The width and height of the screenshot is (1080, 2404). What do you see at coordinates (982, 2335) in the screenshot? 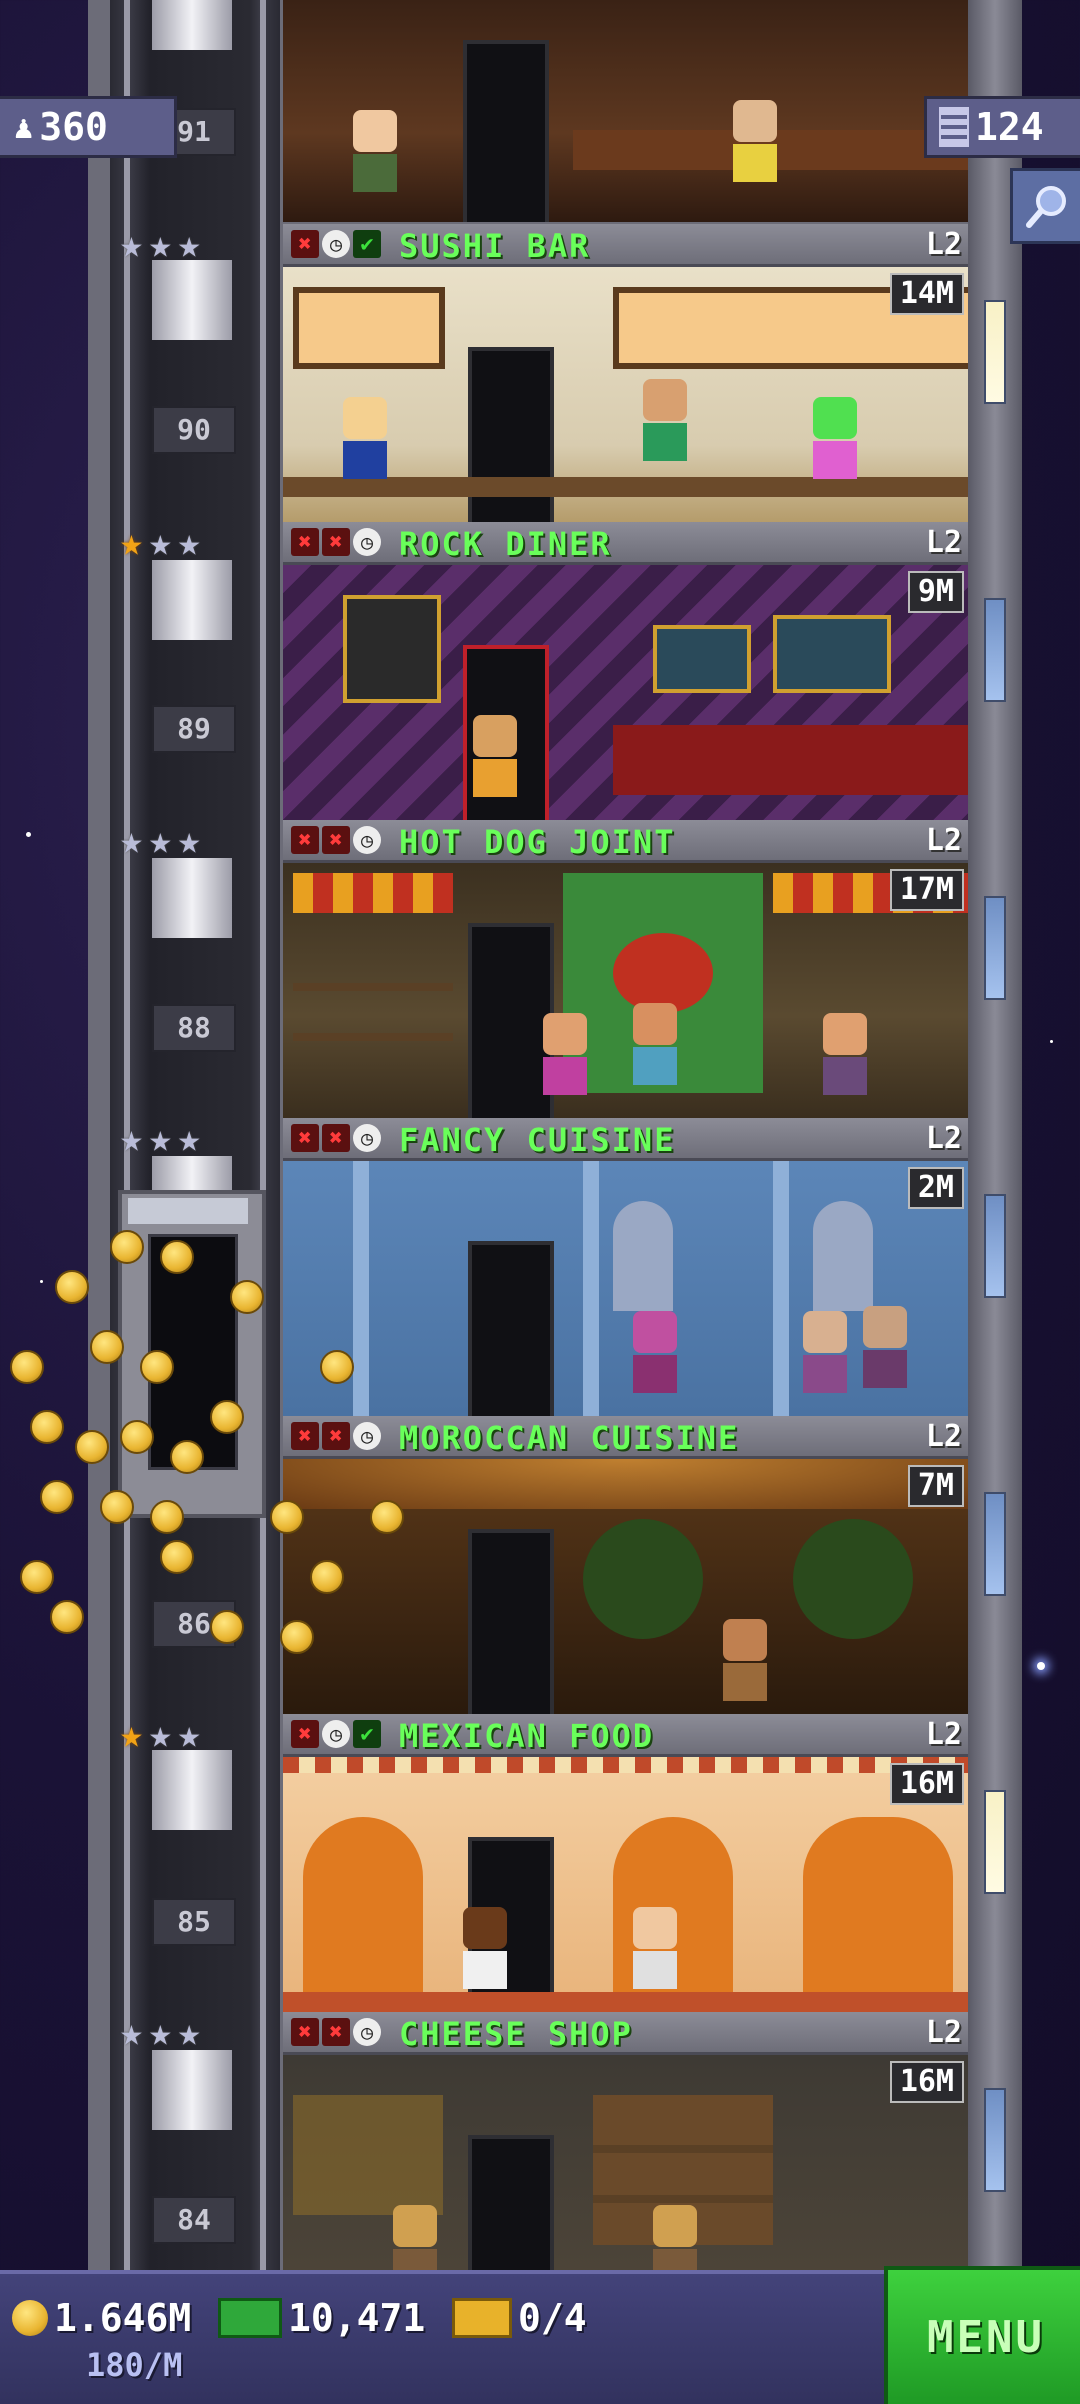
I see `menu-button: MENU` at bounding box center [982, 2335].